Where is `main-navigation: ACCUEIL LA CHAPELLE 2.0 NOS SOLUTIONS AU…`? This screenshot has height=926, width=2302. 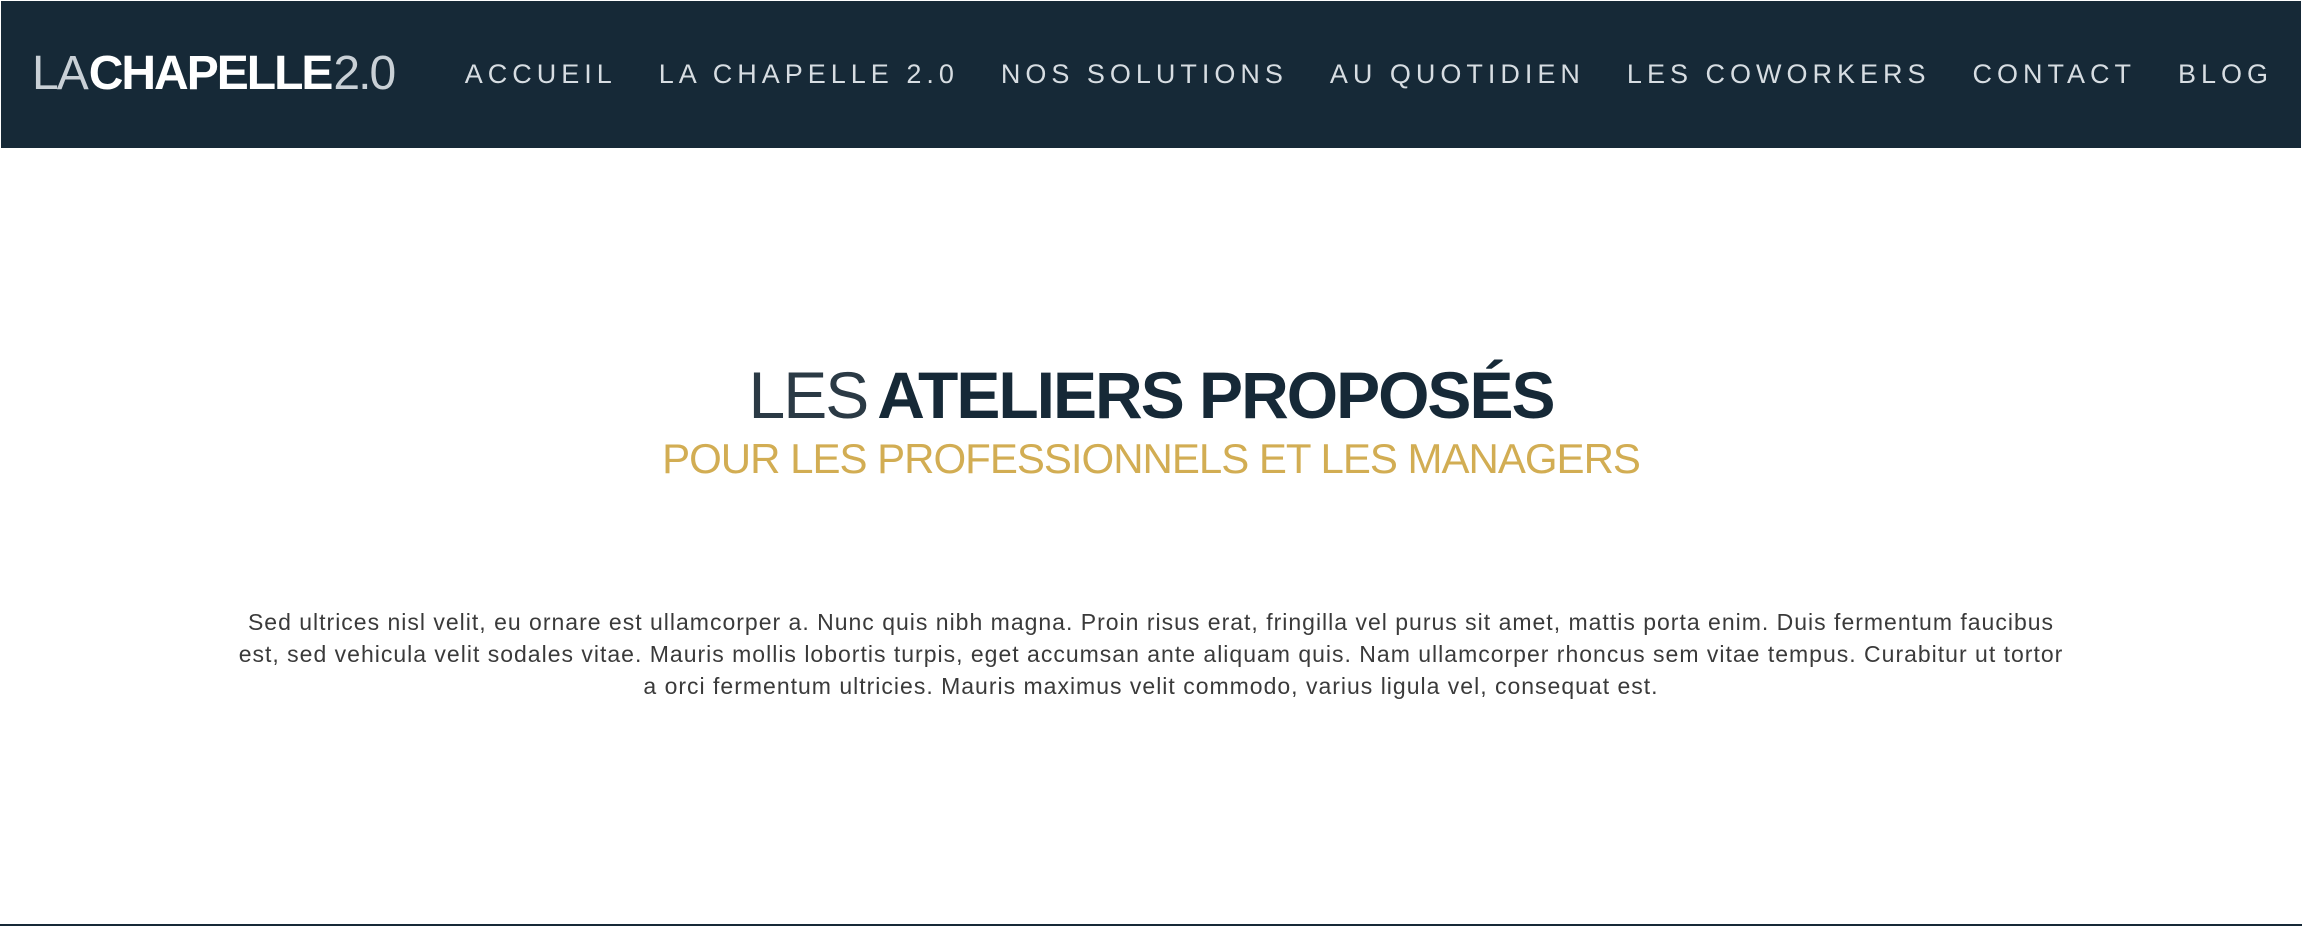 main-navigation: ACCUEIL LA CHAPELLE 2.0 NOS SOLUTIONS AU… is located at coordinates (1348, 74).